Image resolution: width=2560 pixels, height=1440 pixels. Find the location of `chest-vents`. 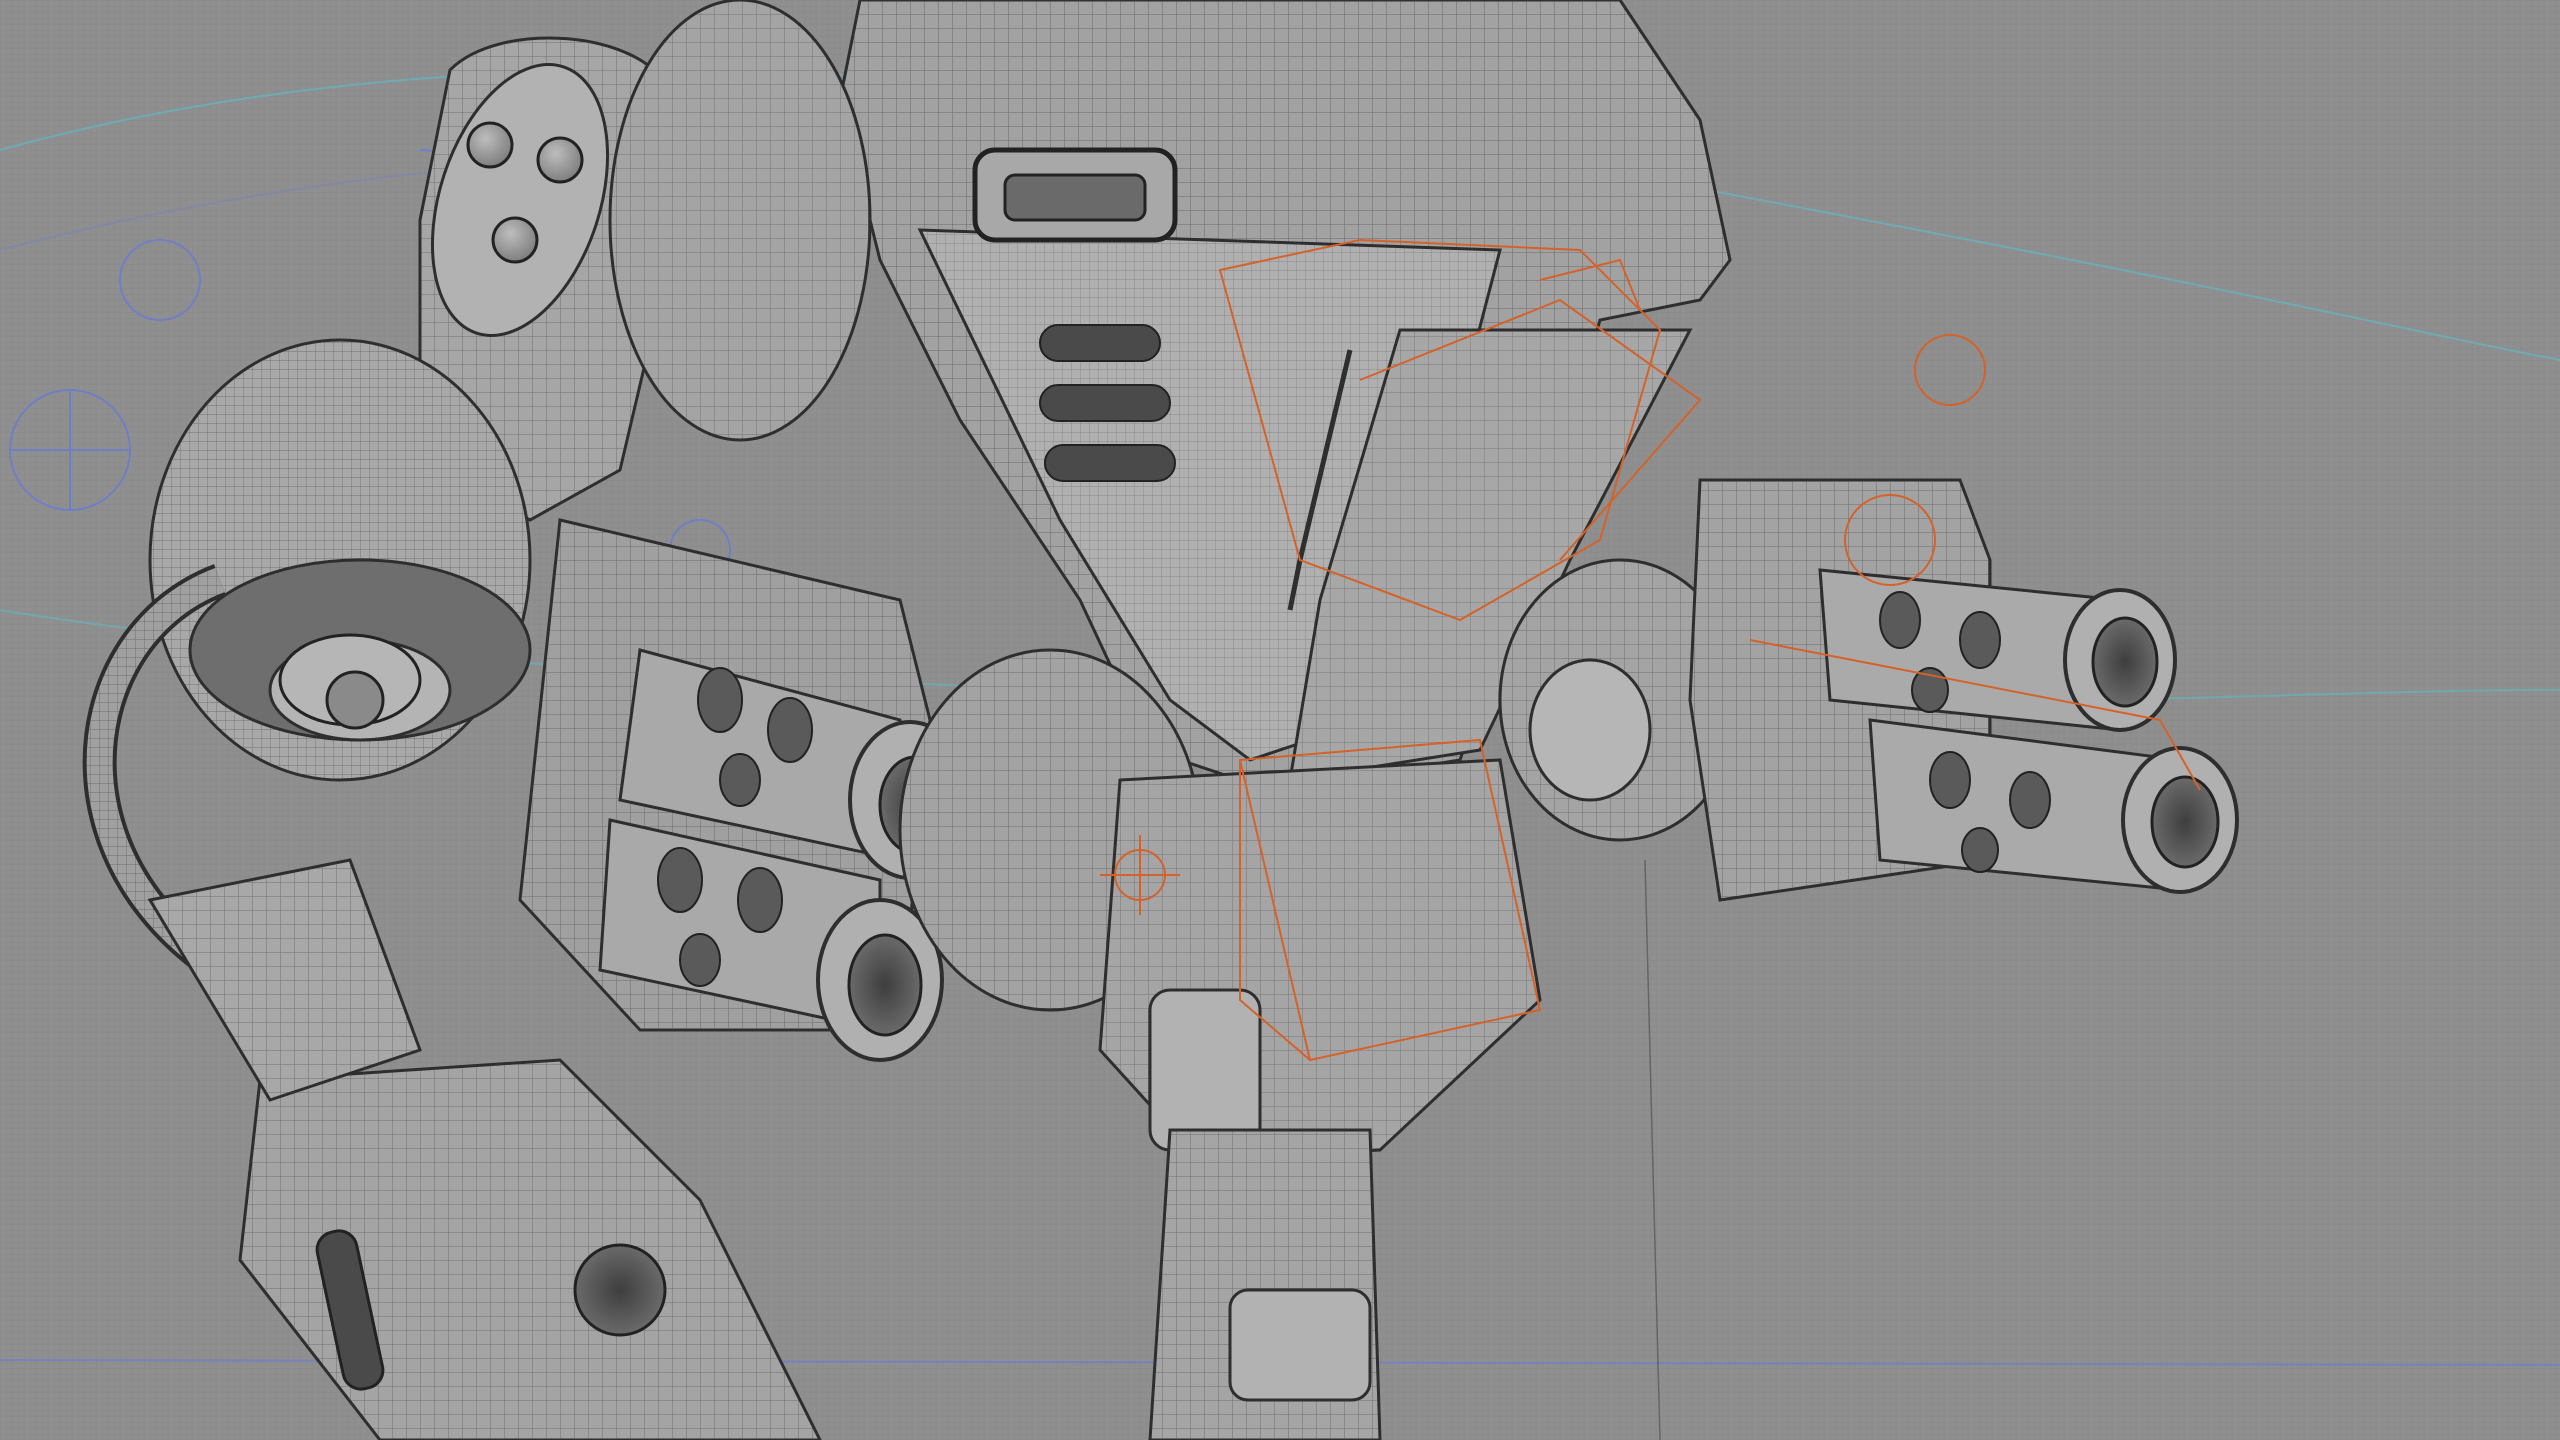

chest-vents is located at coordinates (1107, 403).